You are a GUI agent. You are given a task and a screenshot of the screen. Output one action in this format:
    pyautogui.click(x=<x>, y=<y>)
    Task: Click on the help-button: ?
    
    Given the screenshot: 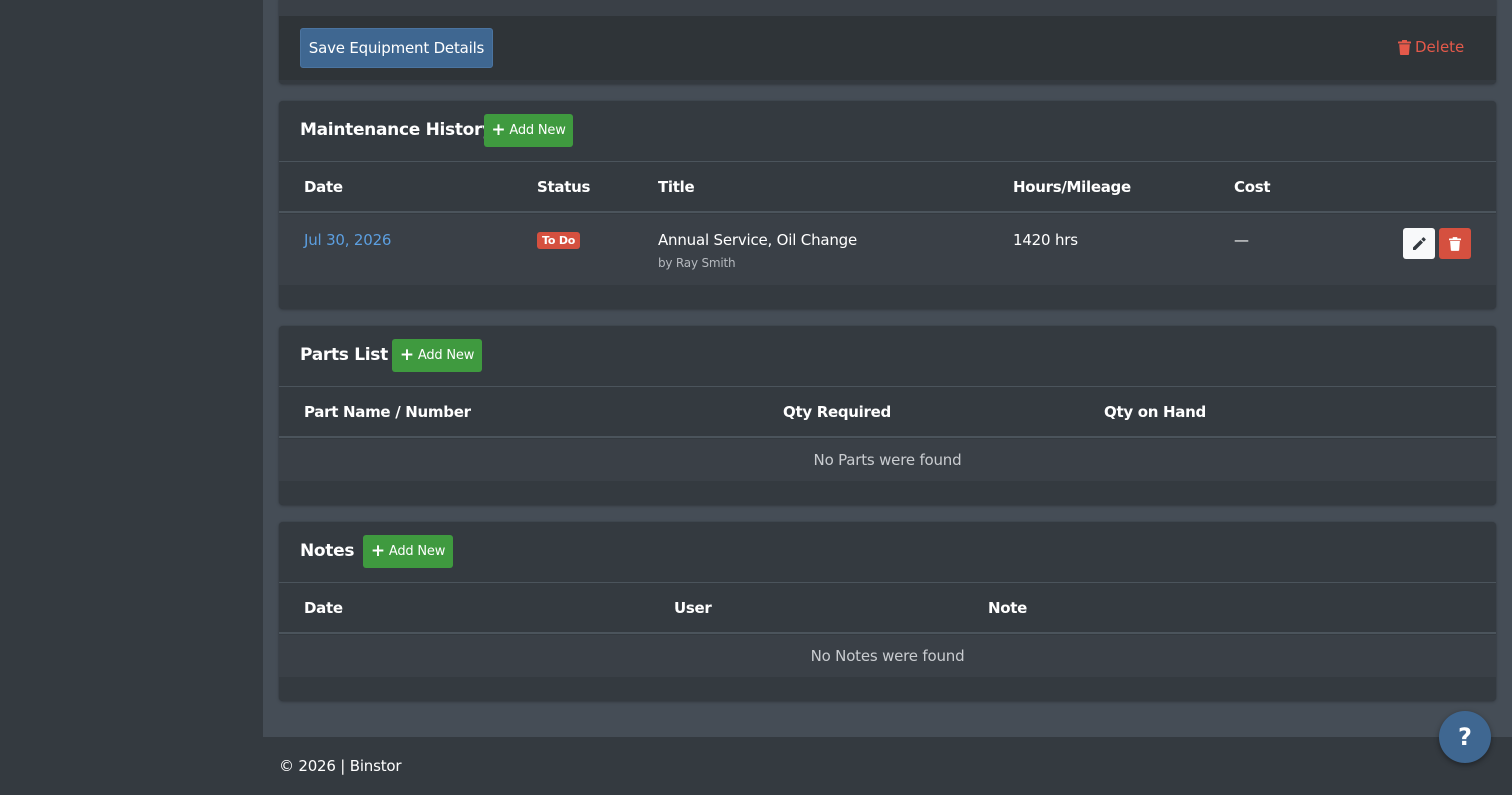 What is the action you would take?
    pyautogui.click(x=1465, y=737)
    